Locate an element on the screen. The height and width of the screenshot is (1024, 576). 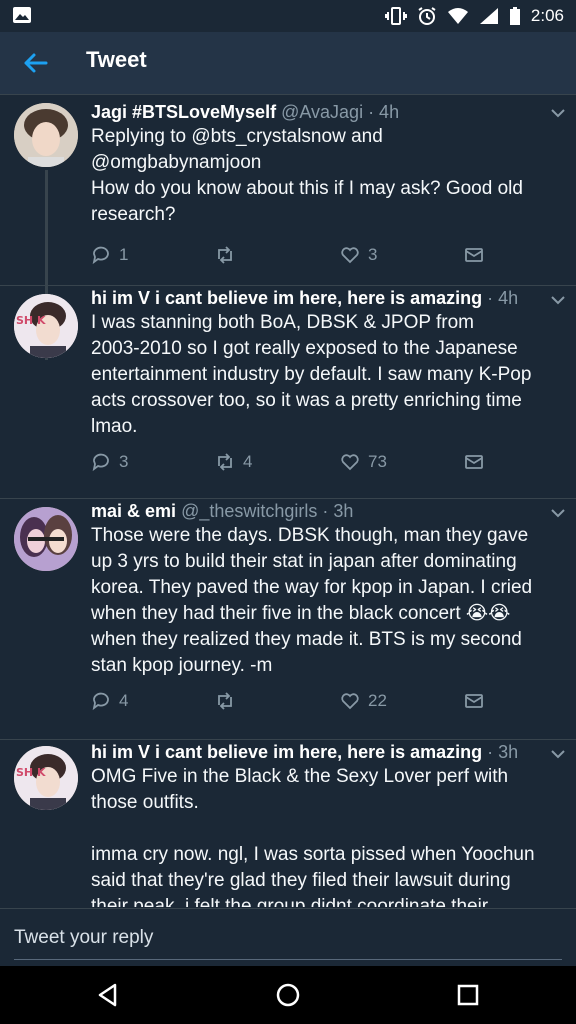
replying-to-2: @omgbabynamjoon is located at coordinates (322, 163).